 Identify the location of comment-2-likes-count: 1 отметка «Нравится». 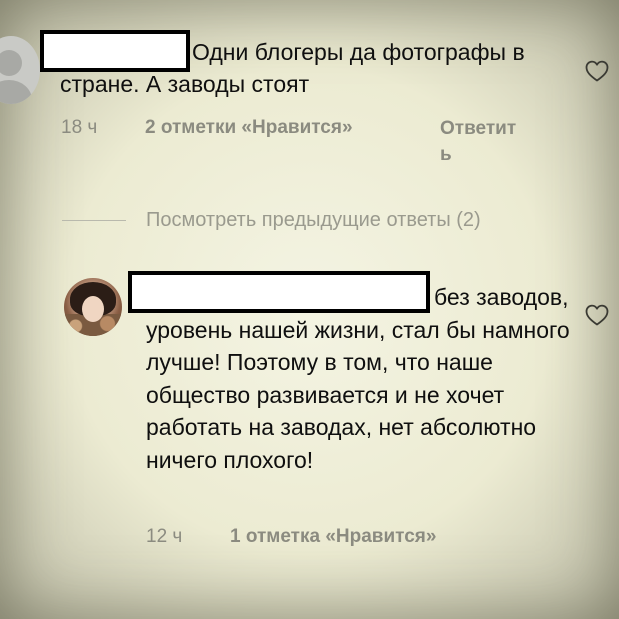
(333, 537).